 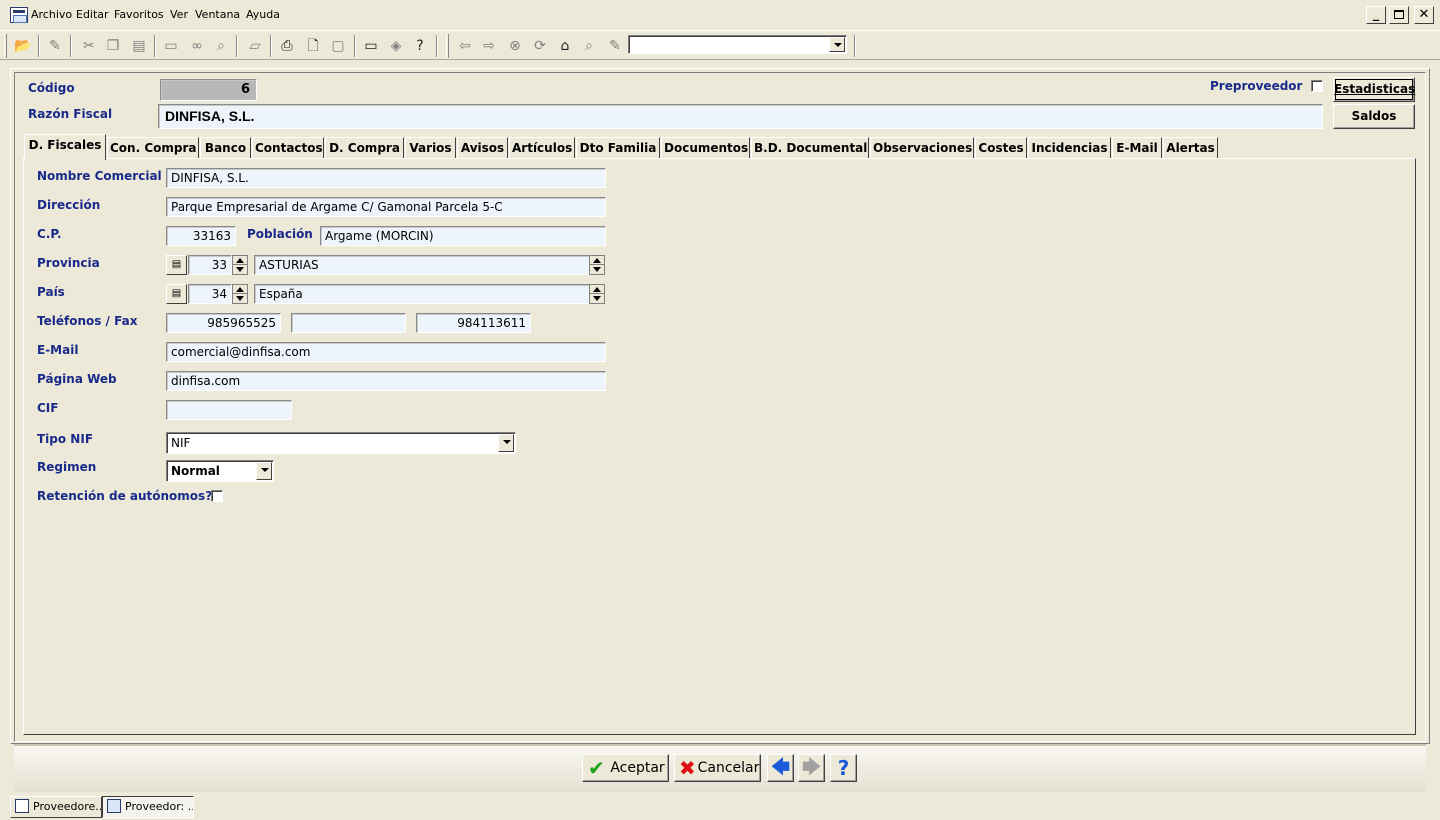 I want to click on open-folder-icon: 📂, so click(x=23, y=46).